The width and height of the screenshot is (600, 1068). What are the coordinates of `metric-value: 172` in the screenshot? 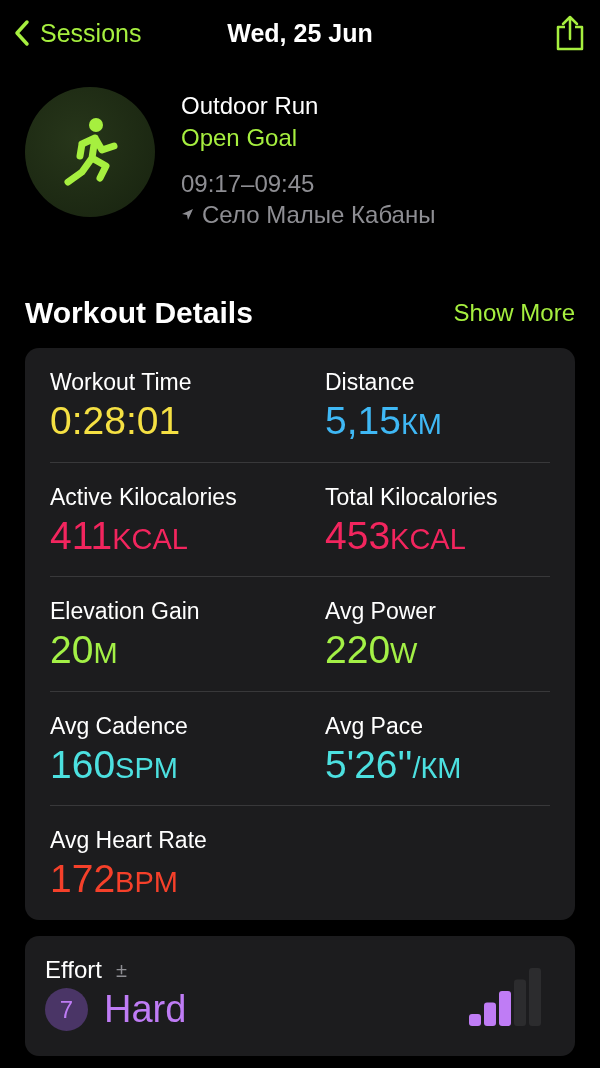 It's located at (83, 879).